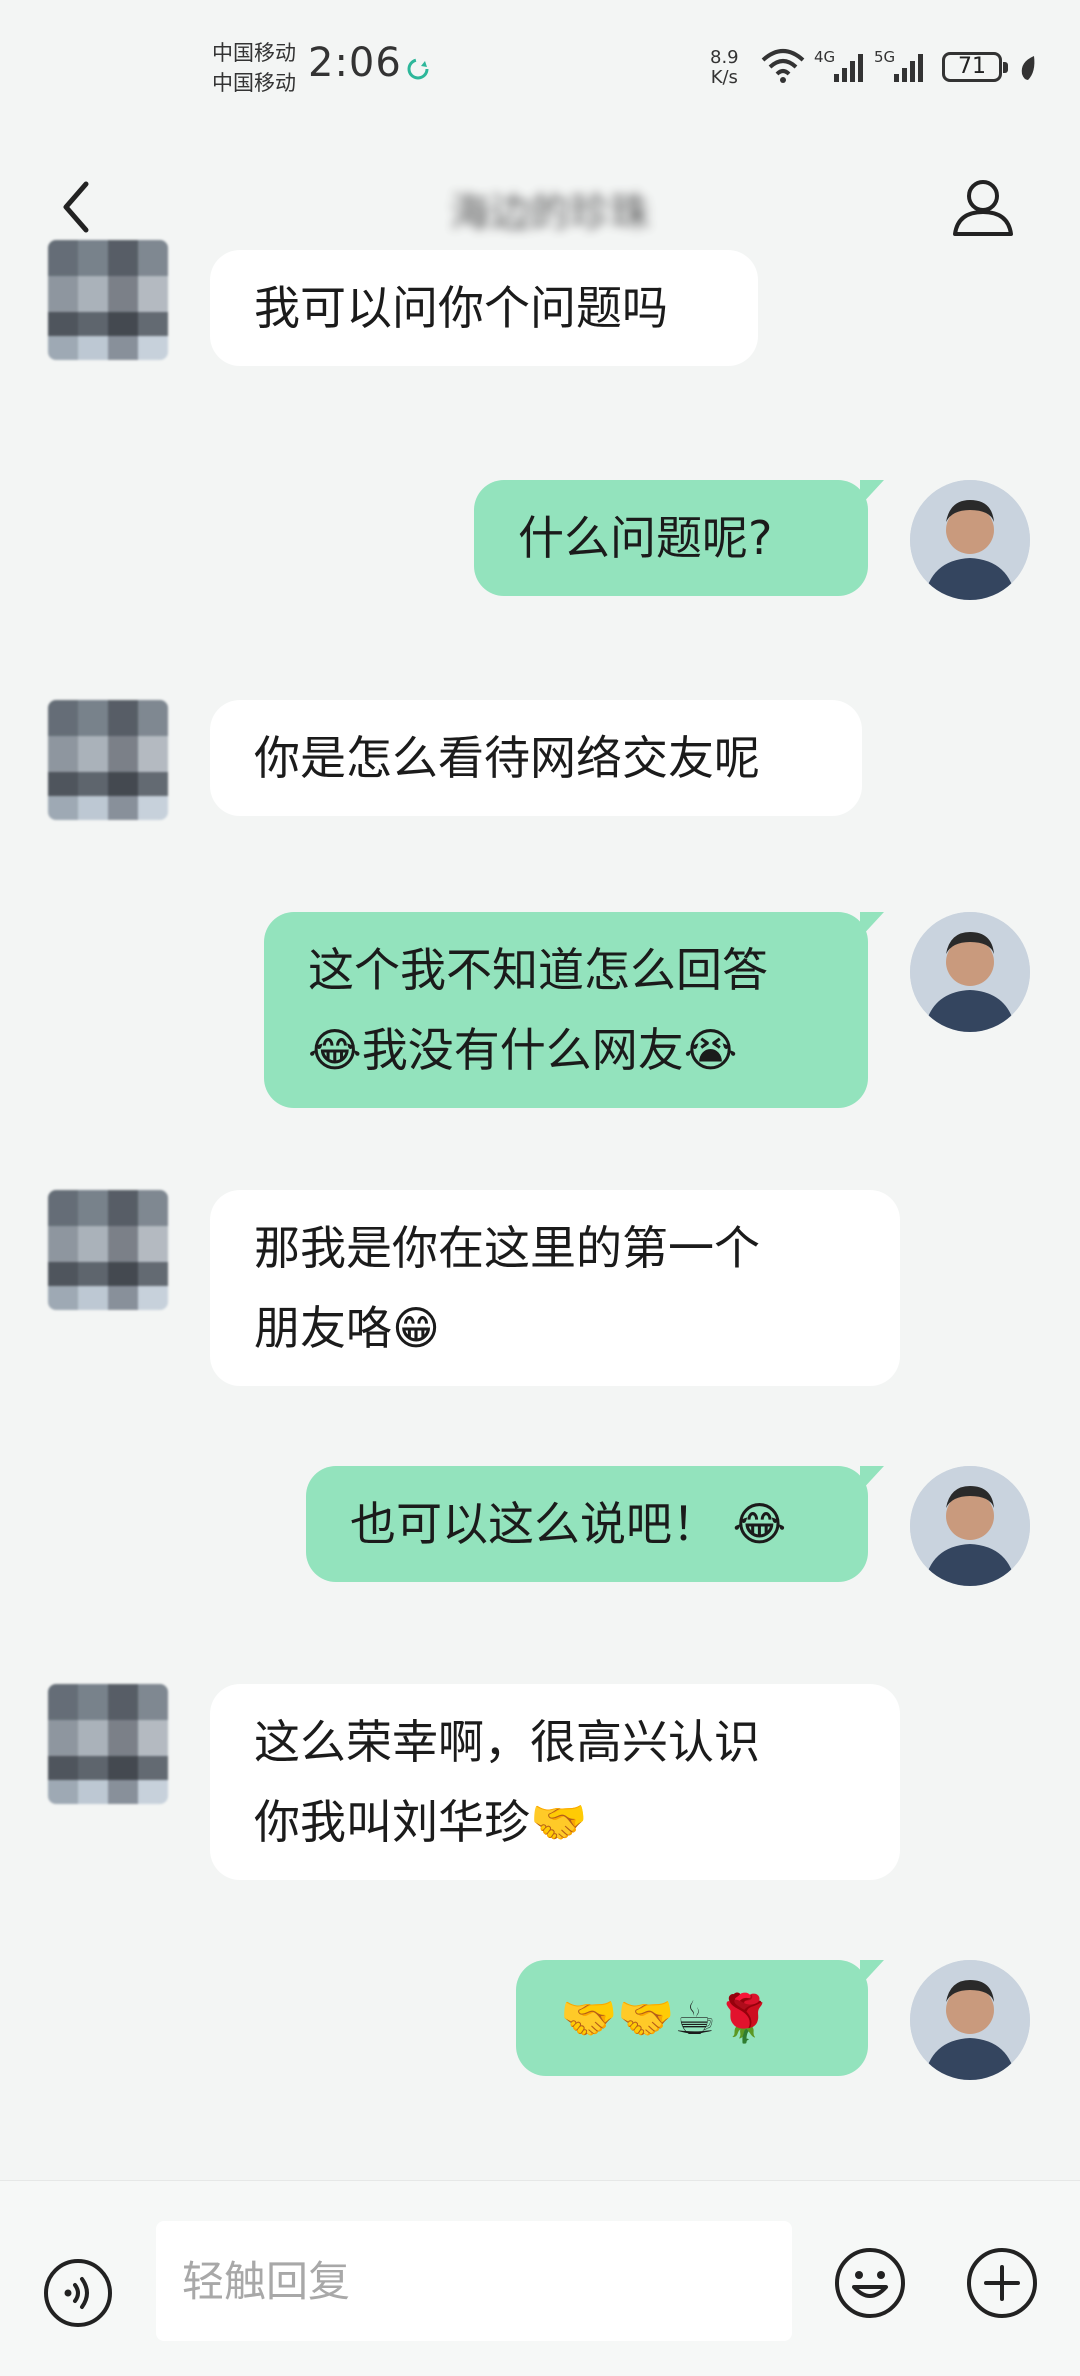 Image resolution: width=1080 pixels, height=2376 pixels. Describe the element at coordinates (347, 1328) in the screenshot. I see `bubble-line: 朋友咯😁` at that location.